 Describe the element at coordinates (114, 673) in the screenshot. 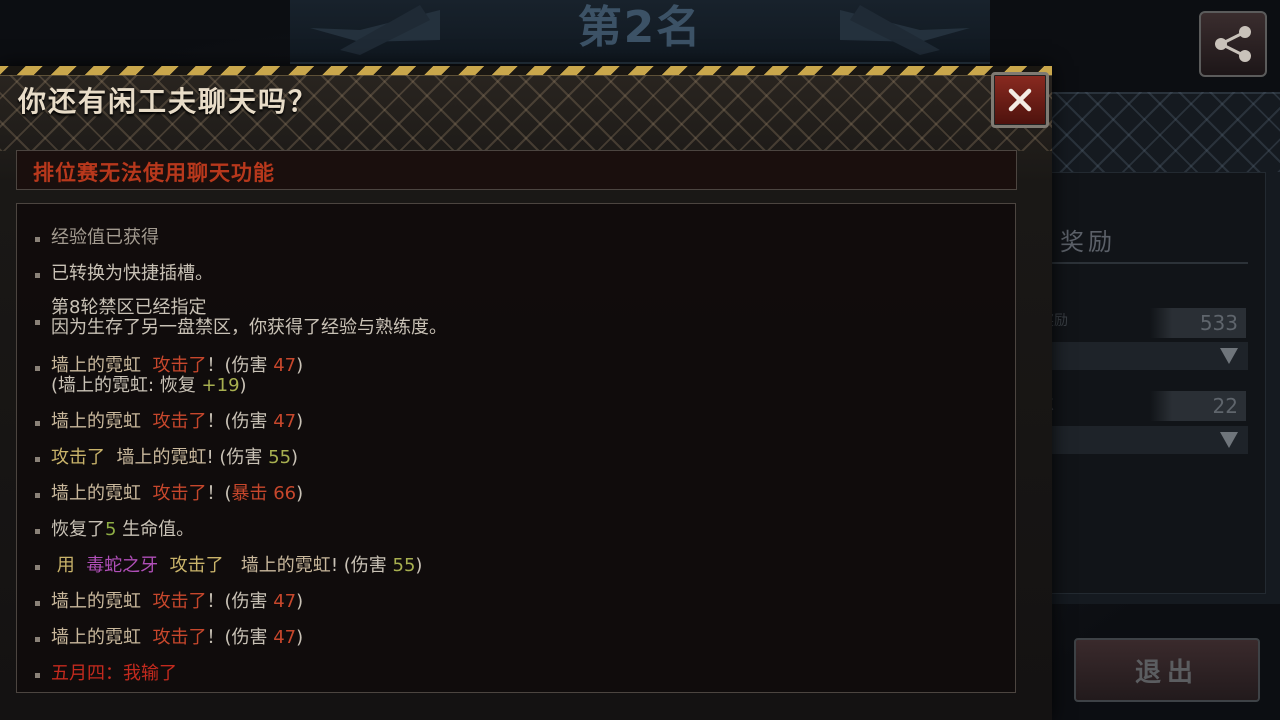

I see `player-message: 五月四：我输了` at that location.